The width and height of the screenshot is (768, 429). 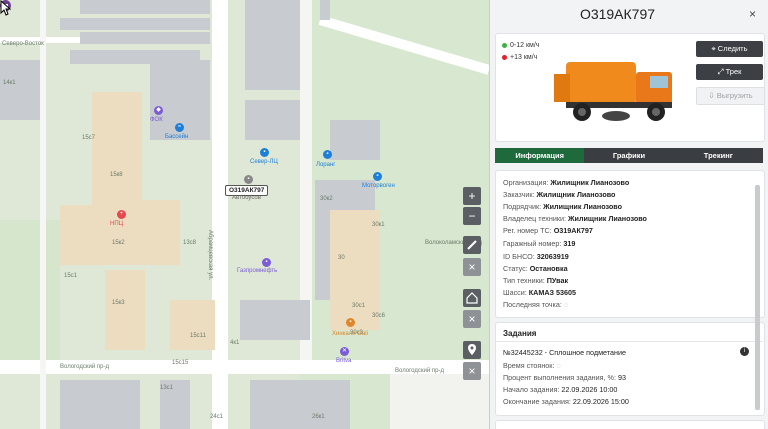 What do you see at coordinates (519, 57) in the screenshot?
I see `speed-legend-high: +13 км/ч` at bounding box center [519, 57].